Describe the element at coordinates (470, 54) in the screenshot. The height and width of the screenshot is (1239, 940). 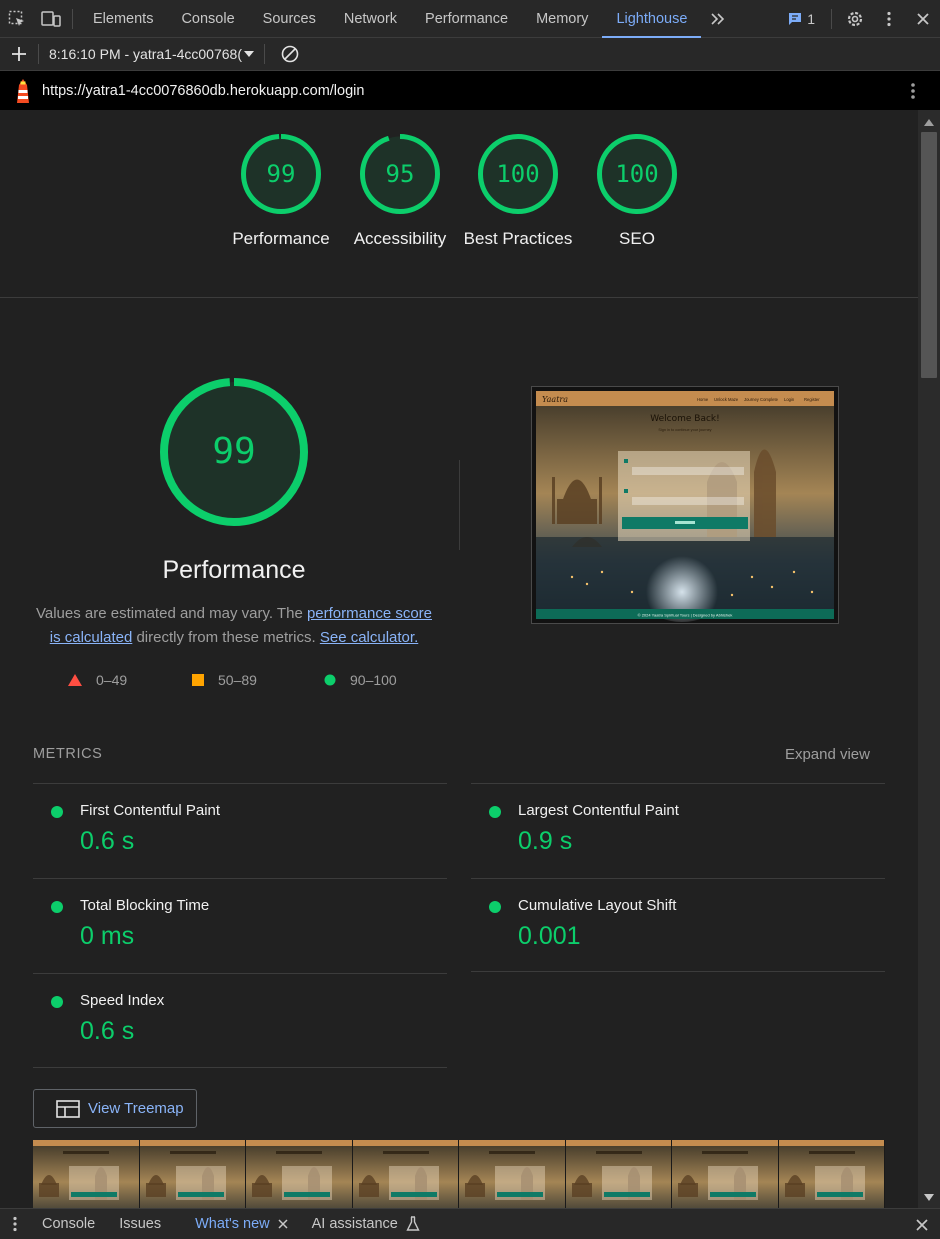
I see `lighthouse-toolbar: 8:16:10 PM - yatra1-4cc00768(` at that location.